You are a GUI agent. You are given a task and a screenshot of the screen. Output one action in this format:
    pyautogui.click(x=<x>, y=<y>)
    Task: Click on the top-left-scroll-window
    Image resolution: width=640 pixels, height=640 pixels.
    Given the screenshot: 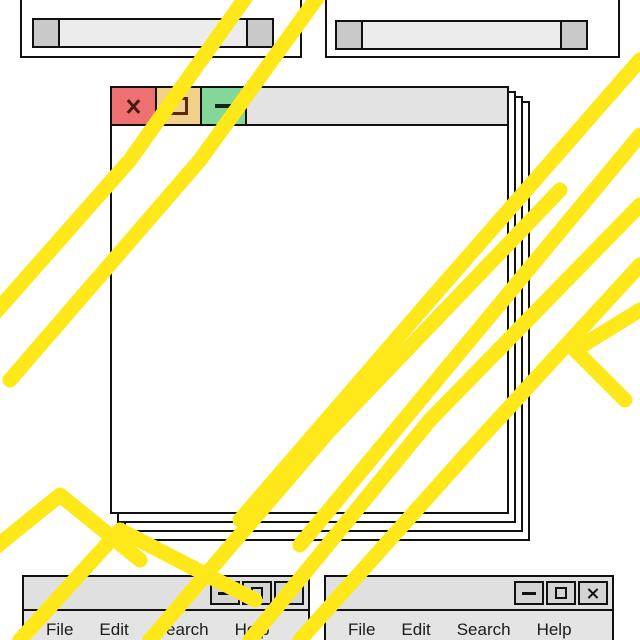 What is the action you would take?
    pyautogui.click(x=161, y=29)
    